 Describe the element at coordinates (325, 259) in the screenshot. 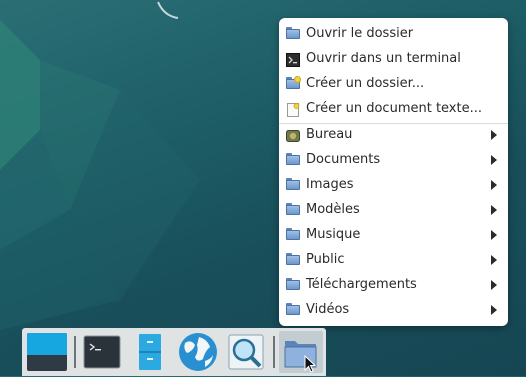

I see `menu-item-label: Public` at that location.